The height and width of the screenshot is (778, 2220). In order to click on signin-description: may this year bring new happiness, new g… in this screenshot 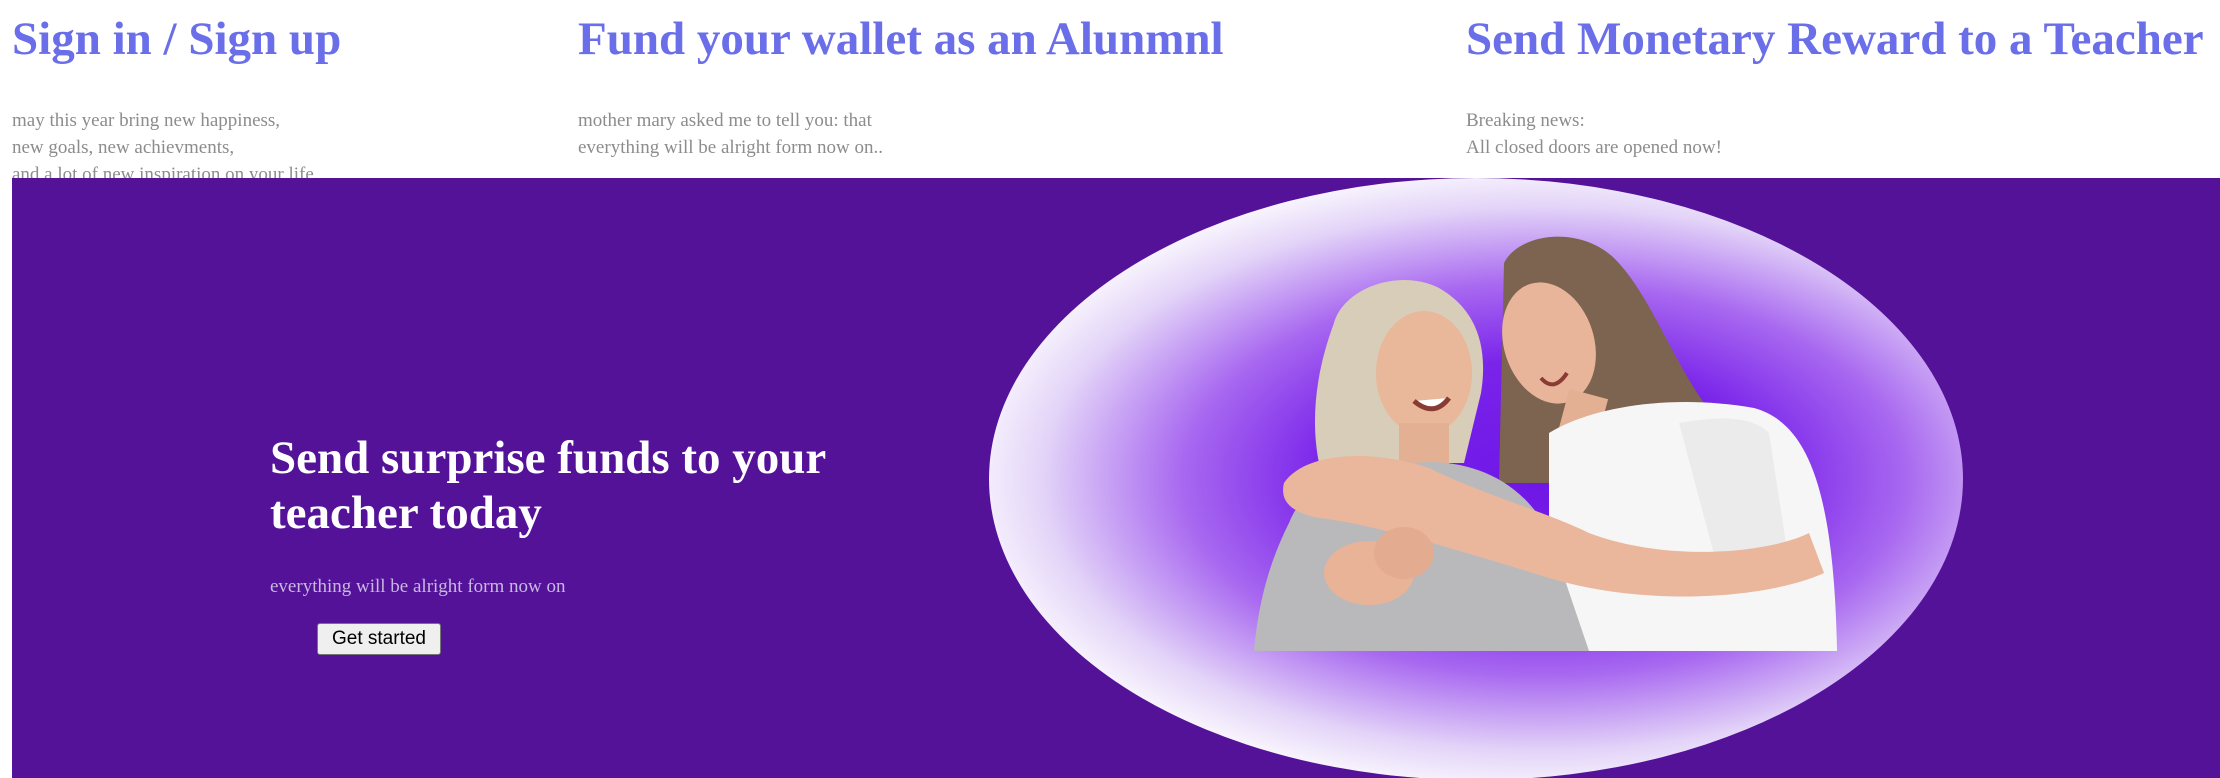, I will do `click(176, 147)`.